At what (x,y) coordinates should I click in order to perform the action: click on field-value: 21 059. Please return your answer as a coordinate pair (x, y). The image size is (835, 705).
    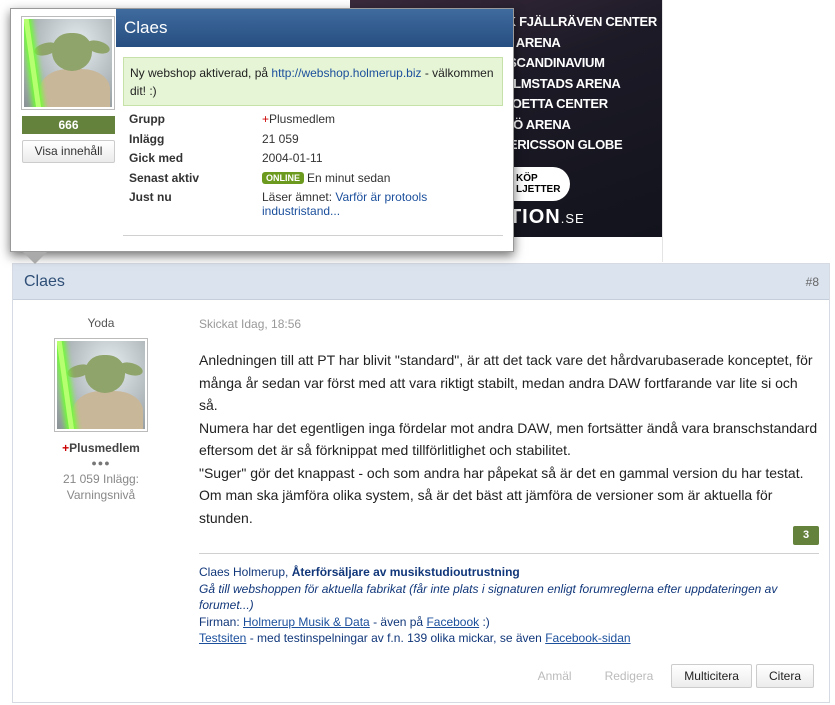
    Looking at the image, I should click on (280, 138).